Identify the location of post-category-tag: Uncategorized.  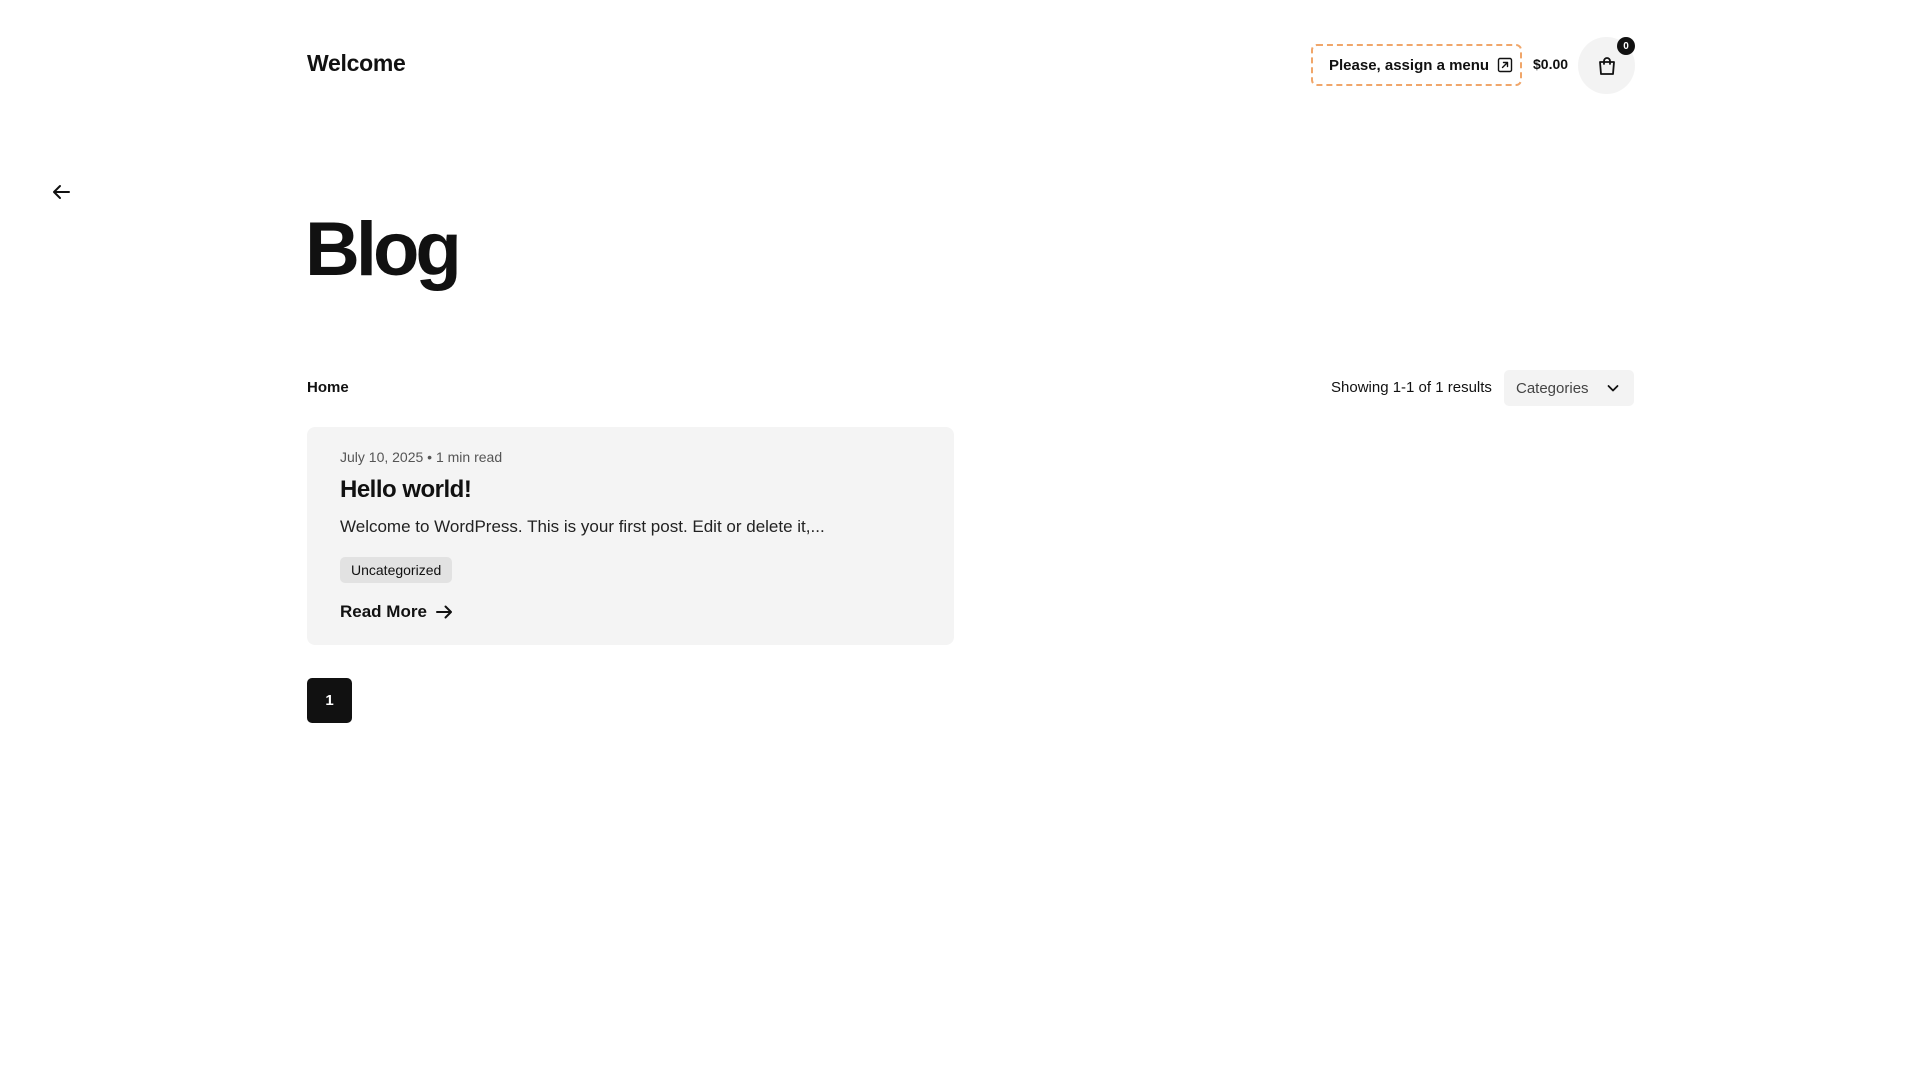
(396, 570).